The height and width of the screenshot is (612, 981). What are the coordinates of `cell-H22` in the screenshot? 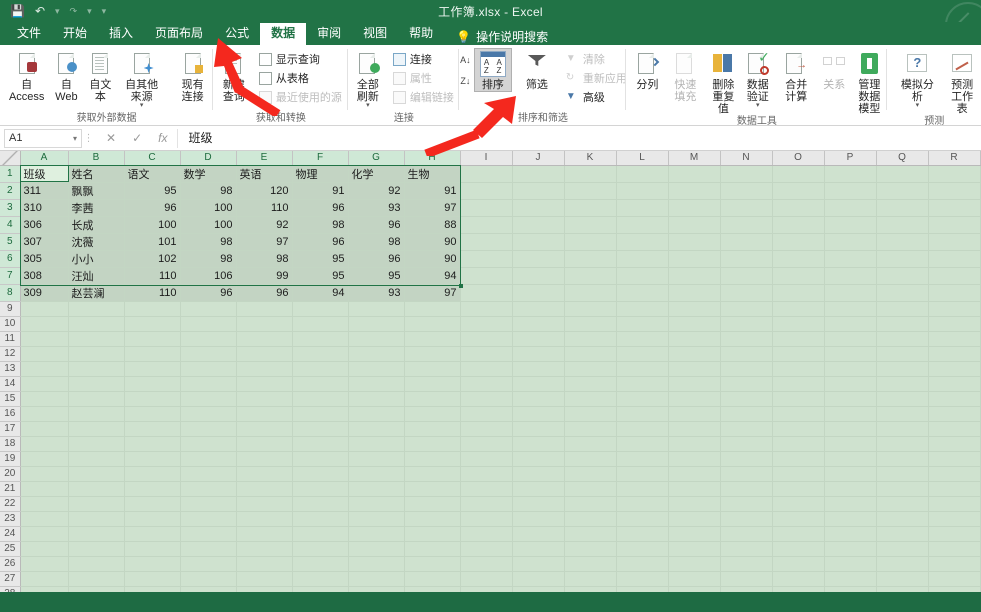 It's located at (432, 504).